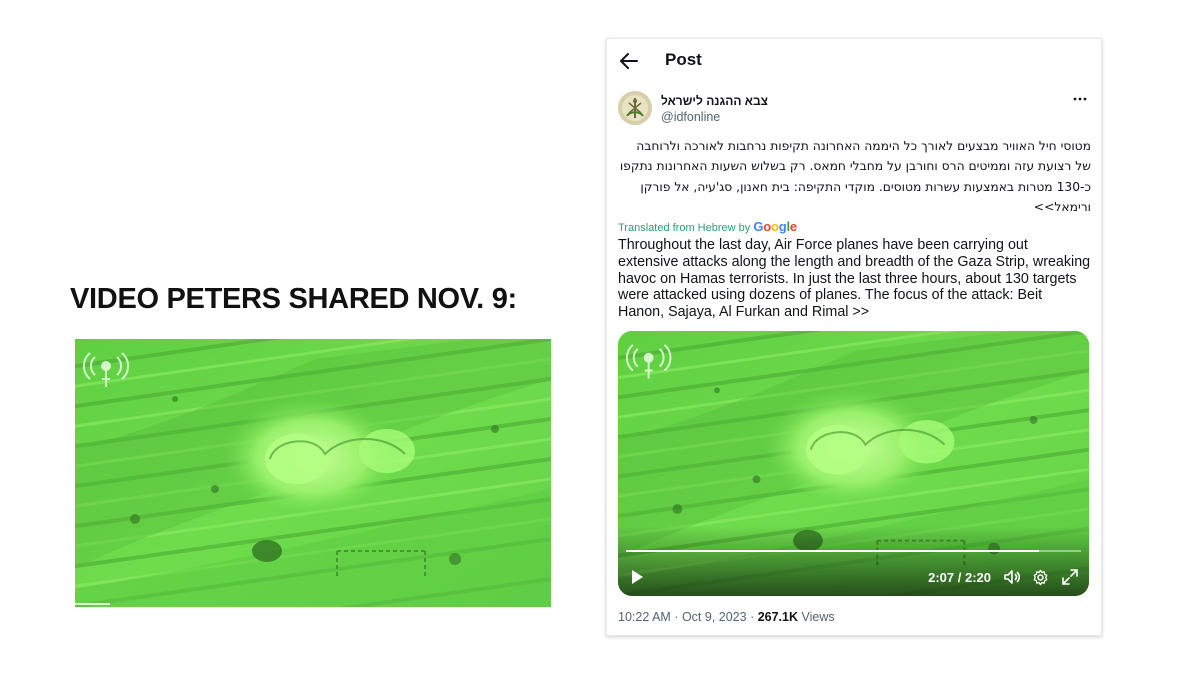  What do you see at coordinates (629, 61) in the screenshot?
I see `arrow-left-icon` at bounding box center [629, 61].